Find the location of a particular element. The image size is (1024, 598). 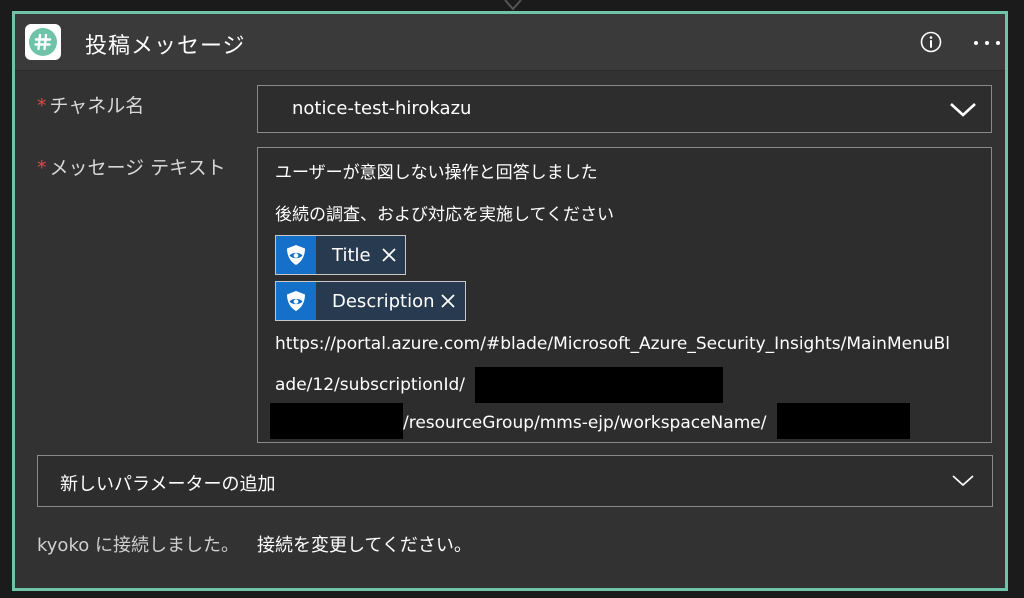

add-new-parameter-label: 新しいパラメーターの追加 is located at coordinates (168, 484).